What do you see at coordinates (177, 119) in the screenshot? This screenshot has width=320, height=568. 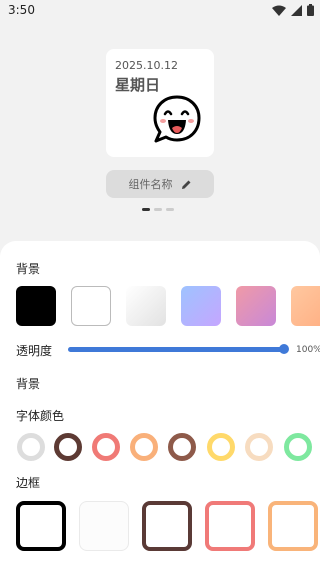 I see `laughing-speech-bubble-icon` at bounding box center [177, 119].